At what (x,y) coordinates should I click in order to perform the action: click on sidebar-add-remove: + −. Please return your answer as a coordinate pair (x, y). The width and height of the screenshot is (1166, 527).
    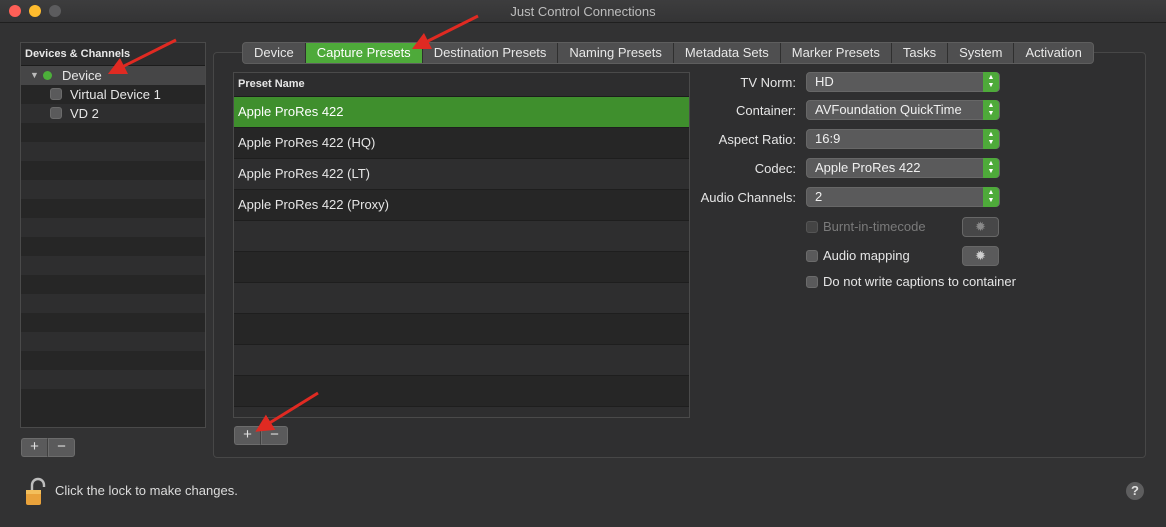
    Looking at the image, I should click on (48, 447).